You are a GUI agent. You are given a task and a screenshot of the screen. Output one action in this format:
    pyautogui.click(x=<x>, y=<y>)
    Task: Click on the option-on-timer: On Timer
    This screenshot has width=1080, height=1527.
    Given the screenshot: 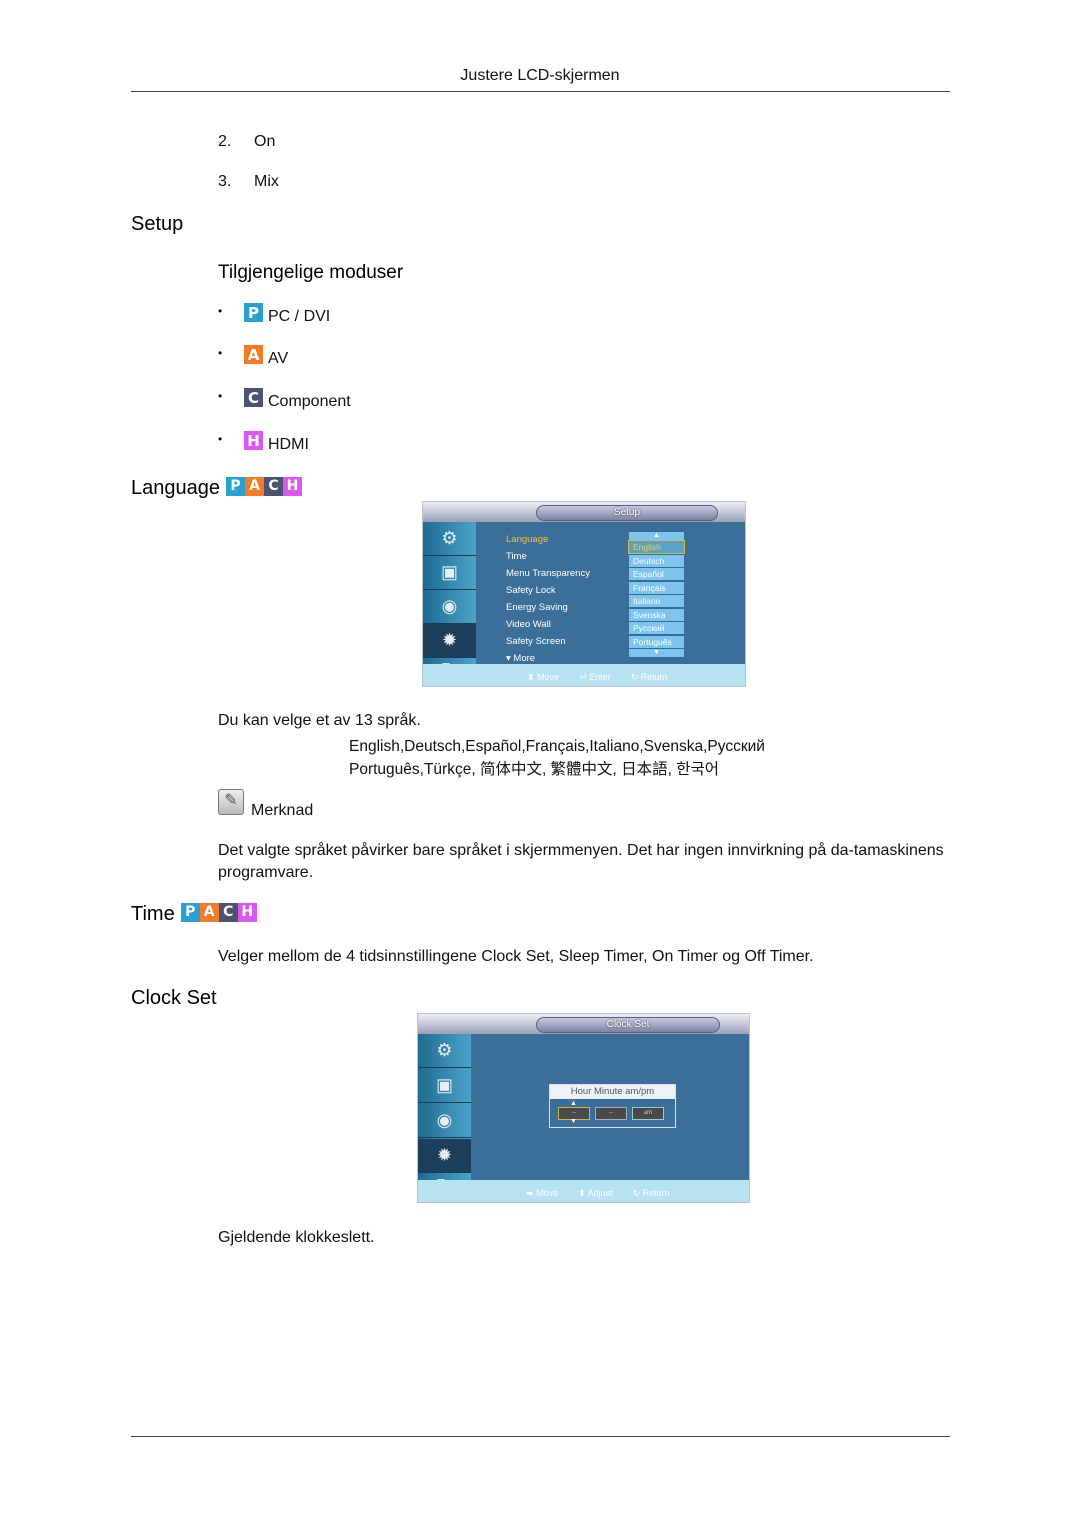 What is the action you would take?
    pyautogui.click(x=685, y=956)
    